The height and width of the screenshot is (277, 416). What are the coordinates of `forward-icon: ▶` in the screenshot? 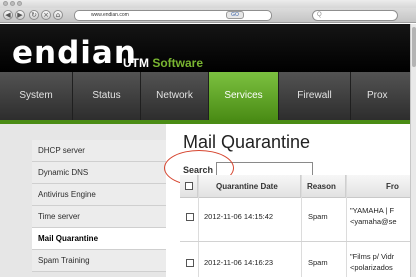 It's located at (20, 15).